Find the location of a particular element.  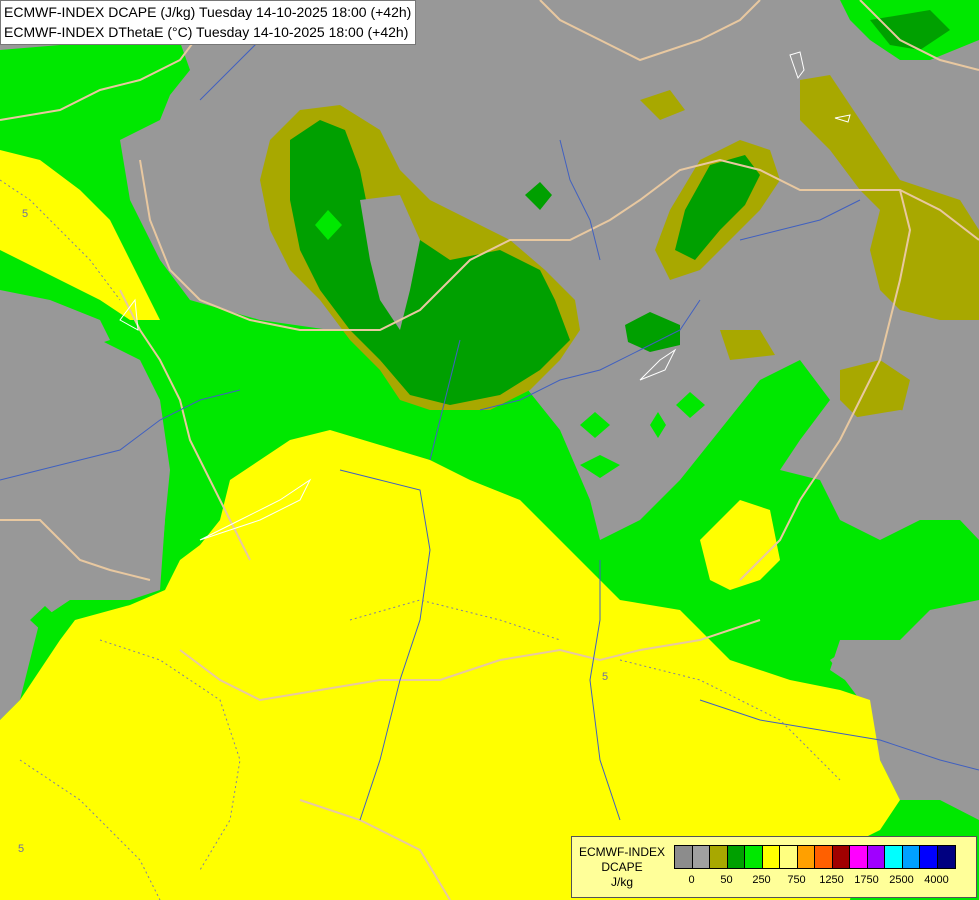

legend-tick-7: 4000 is located at coordinates (936, 880).